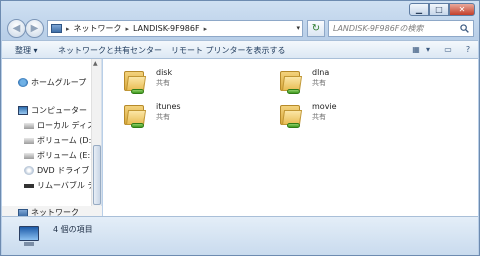  What do you see at coordinates (66, 185) in the screenshot?
I see `sidebar-item-label: リムーバブル デ` at bounding box center [66, 185].